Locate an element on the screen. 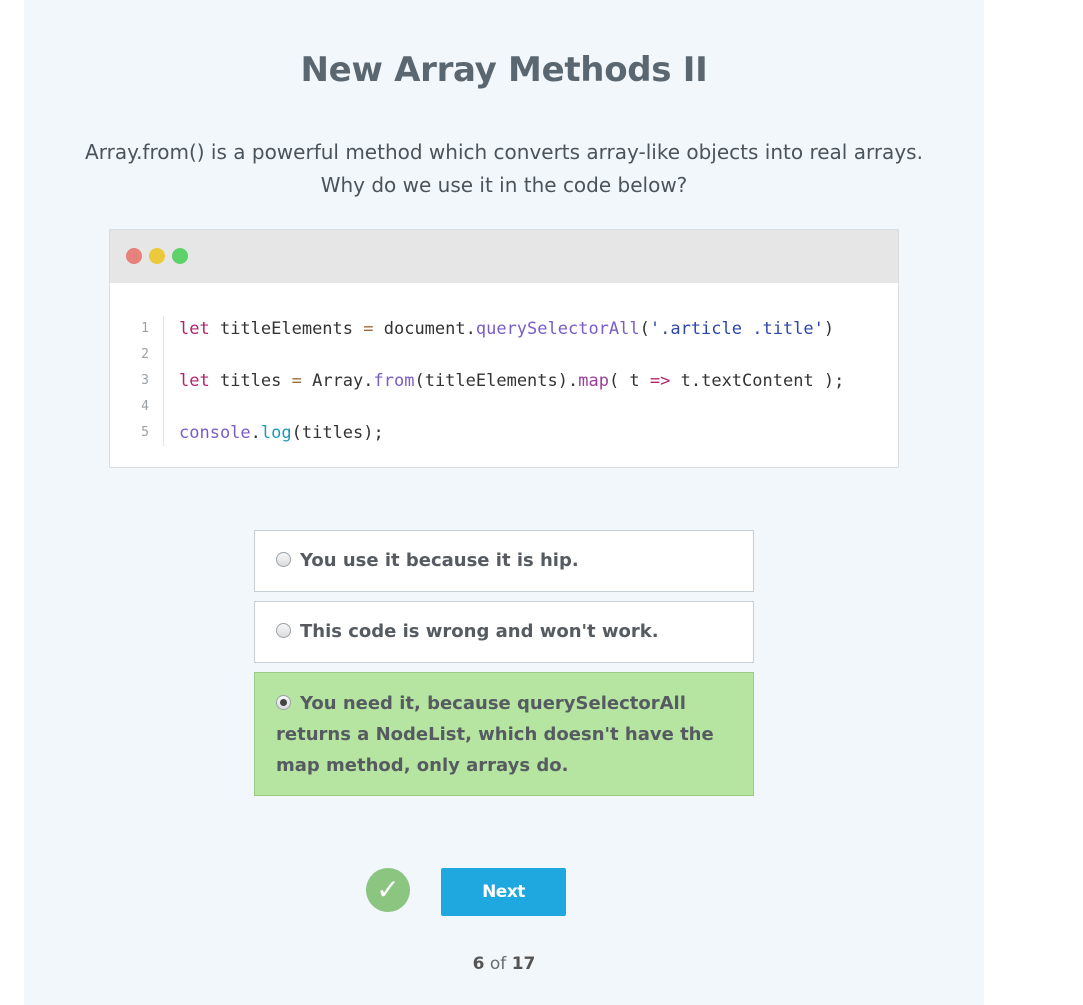 The image size is (1083, 1005). code-token: map is located at coordinates (593, 381).